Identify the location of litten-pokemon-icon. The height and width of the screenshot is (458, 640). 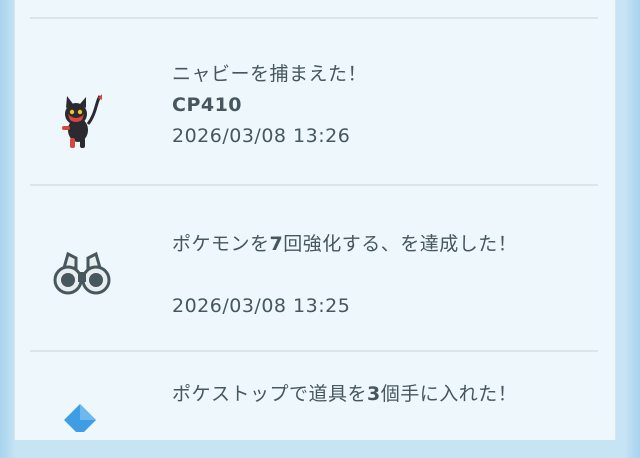
(80, 120).